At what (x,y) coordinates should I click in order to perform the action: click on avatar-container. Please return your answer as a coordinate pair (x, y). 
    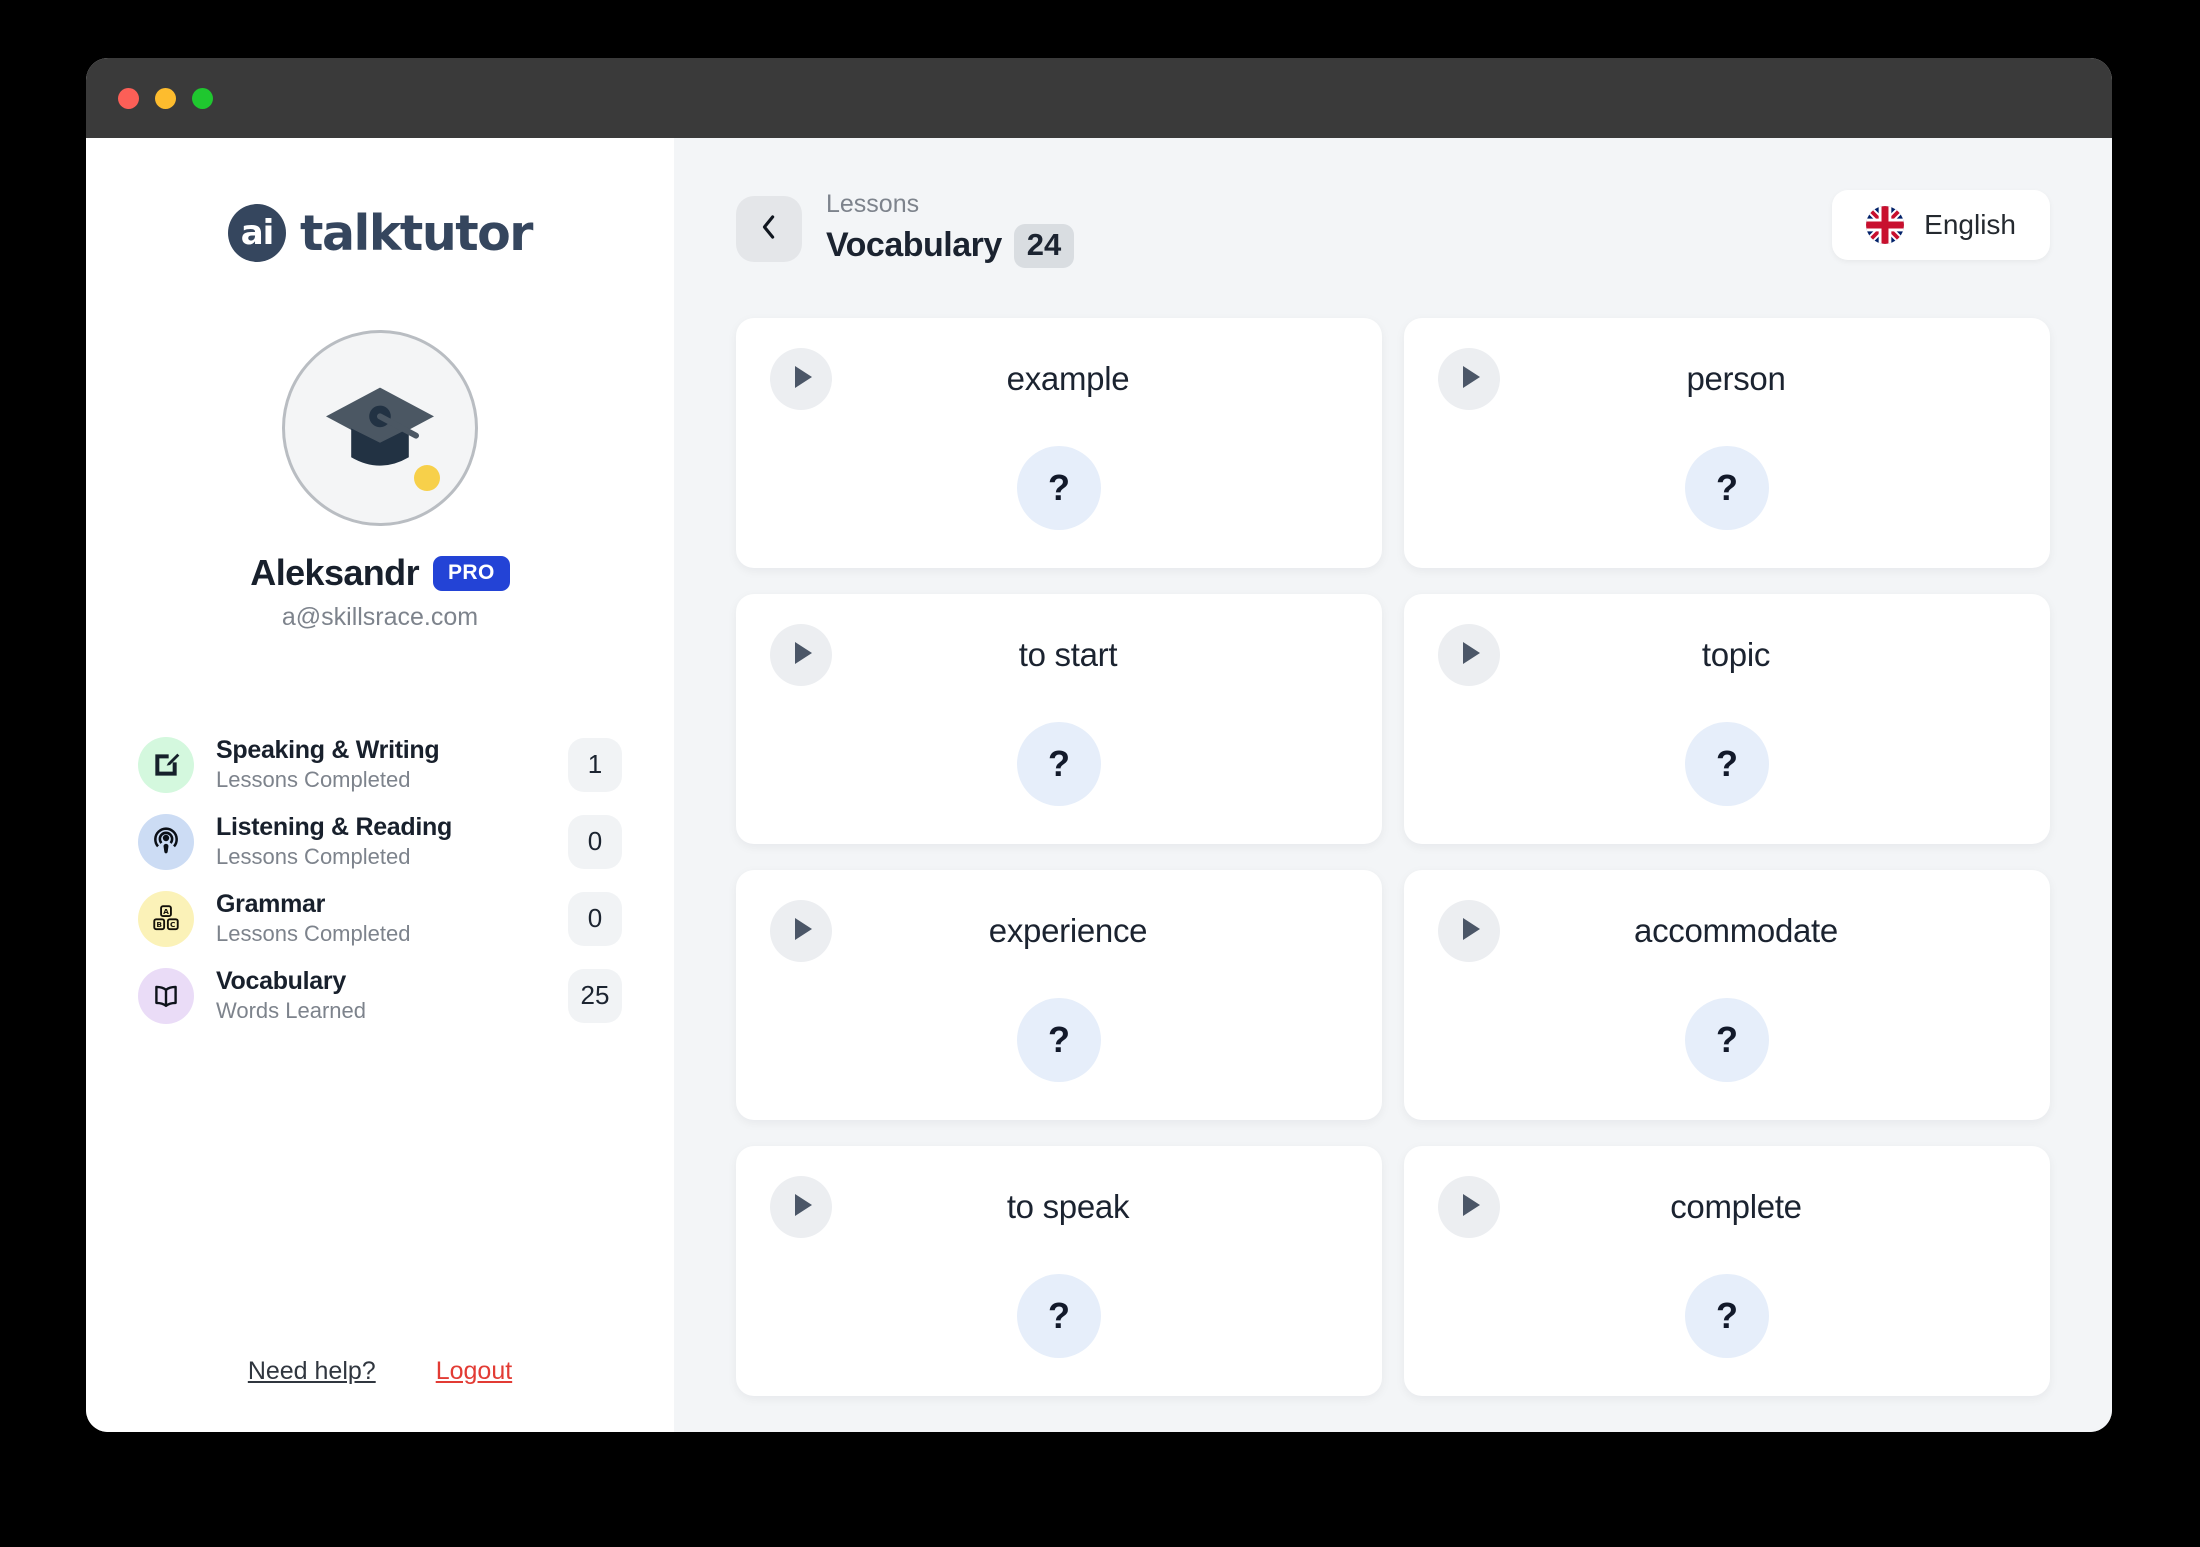
    Looking at the image, I should click on (380, 428).